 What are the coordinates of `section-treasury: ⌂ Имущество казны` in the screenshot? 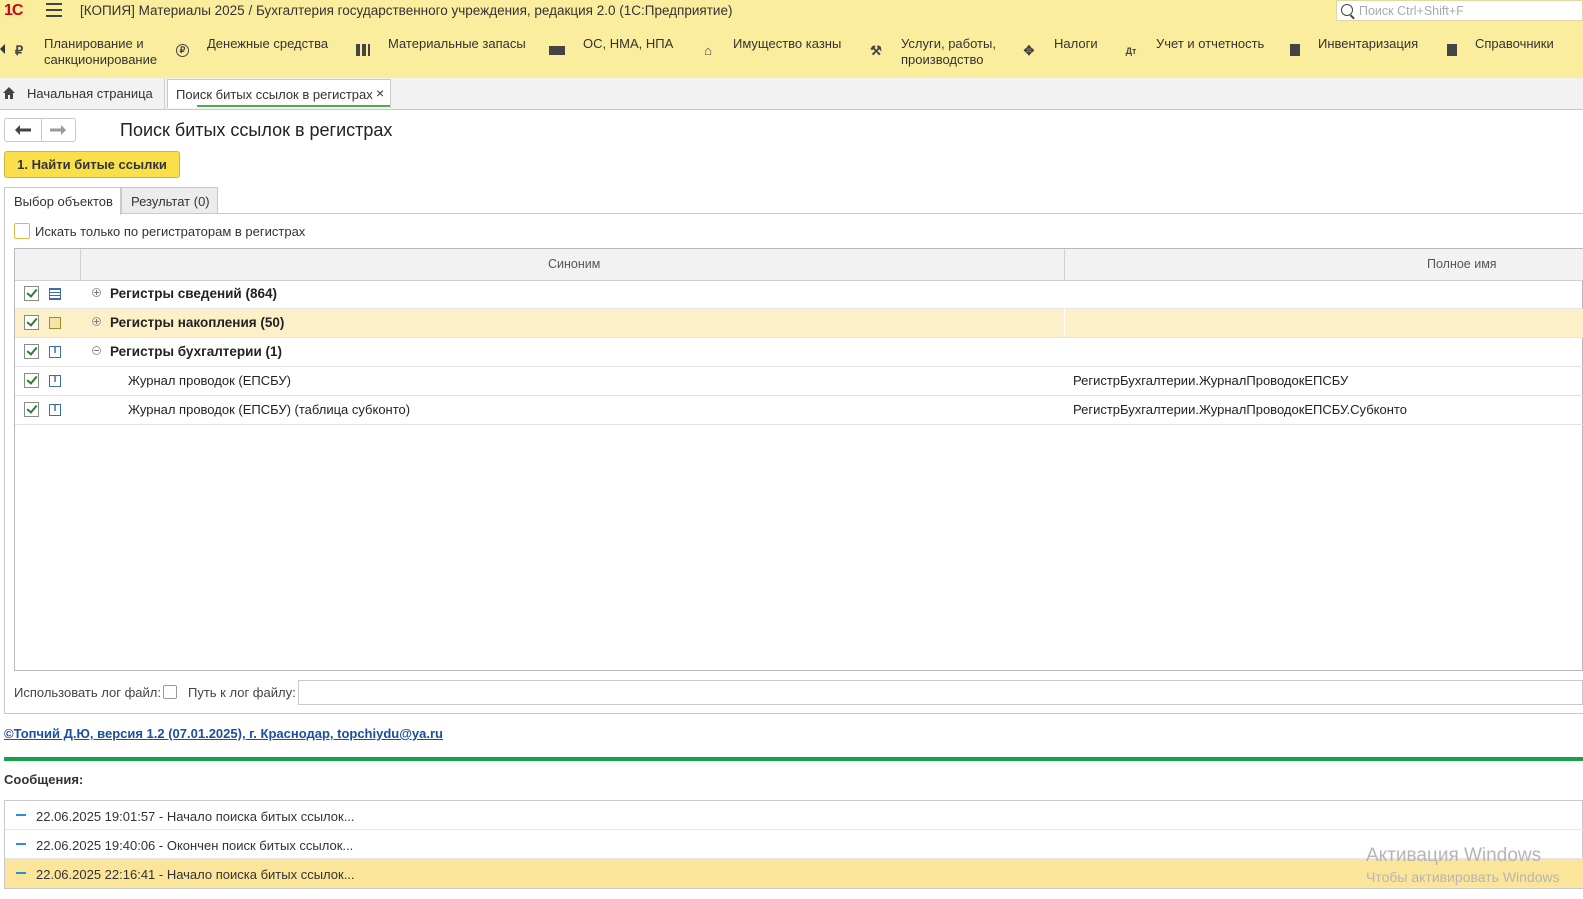 It's located at (771, 47).